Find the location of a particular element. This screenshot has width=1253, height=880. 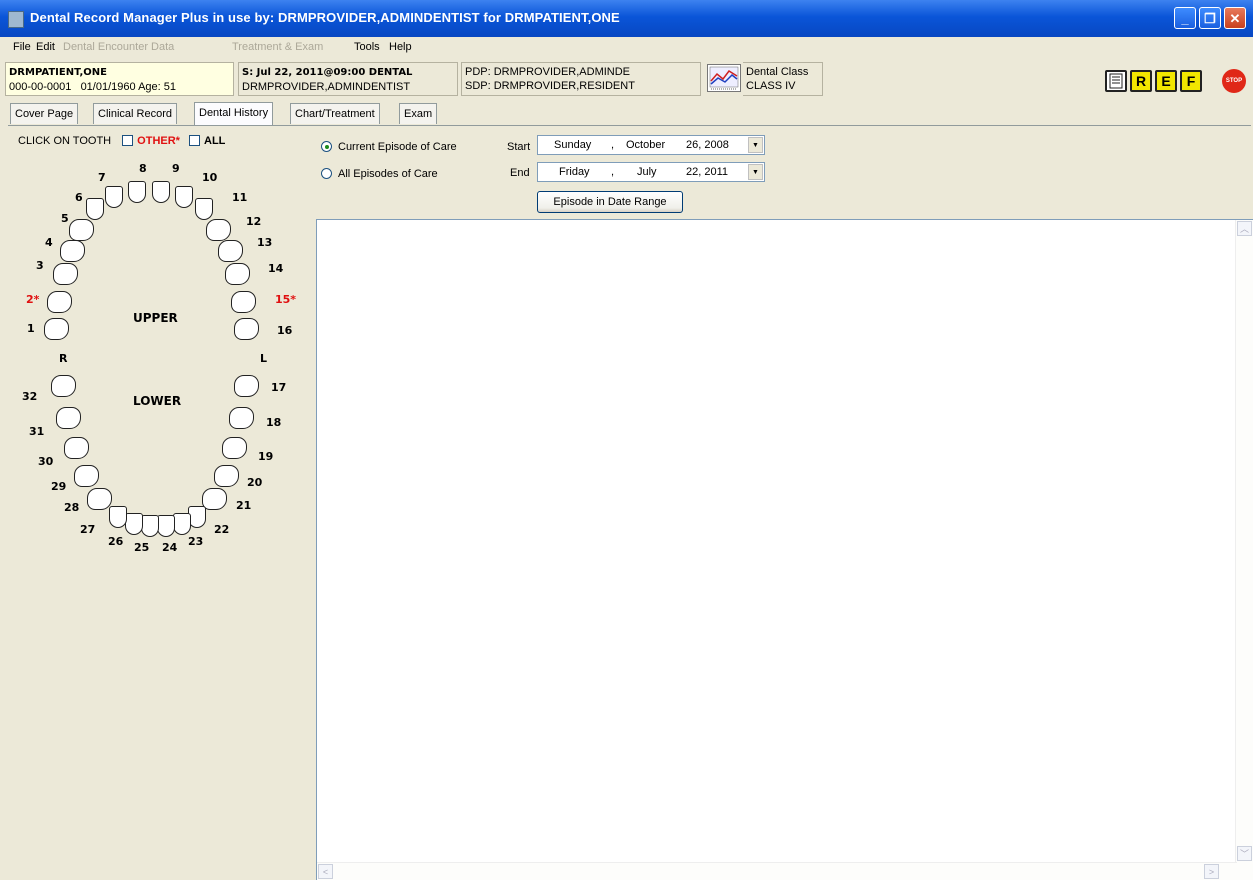

horizontal-scrollbar: < > is located at coordinates (777, 871).